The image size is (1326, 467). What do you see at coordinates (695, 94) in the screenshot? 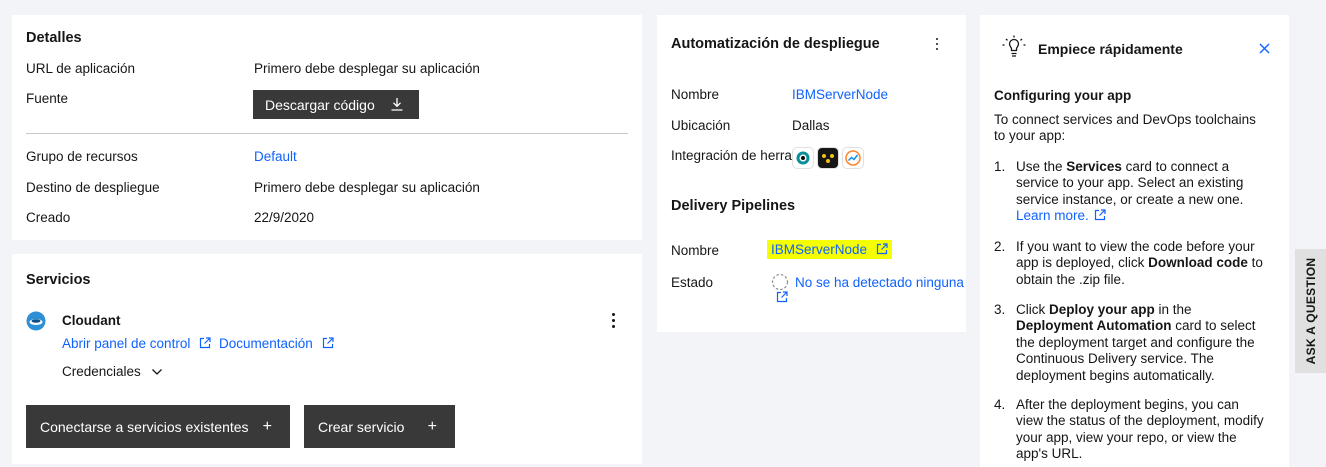
I see `automation-name-label: Nombre` at bounding box center [695, 94].